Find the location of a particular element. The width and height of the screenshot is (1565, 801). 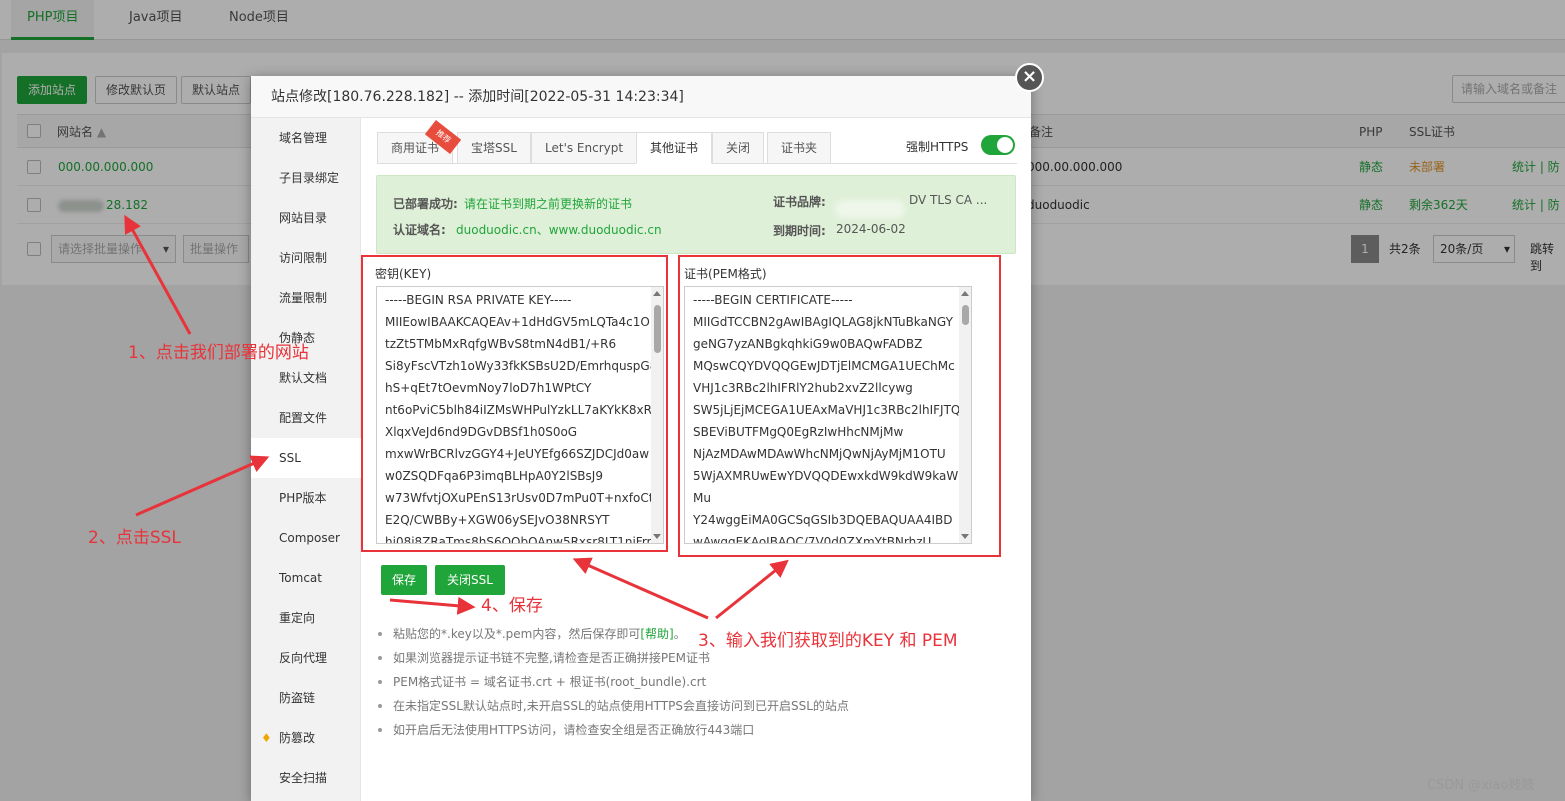

menu-item-hotlink: 防盗链 is located at coordinates (305, 698).